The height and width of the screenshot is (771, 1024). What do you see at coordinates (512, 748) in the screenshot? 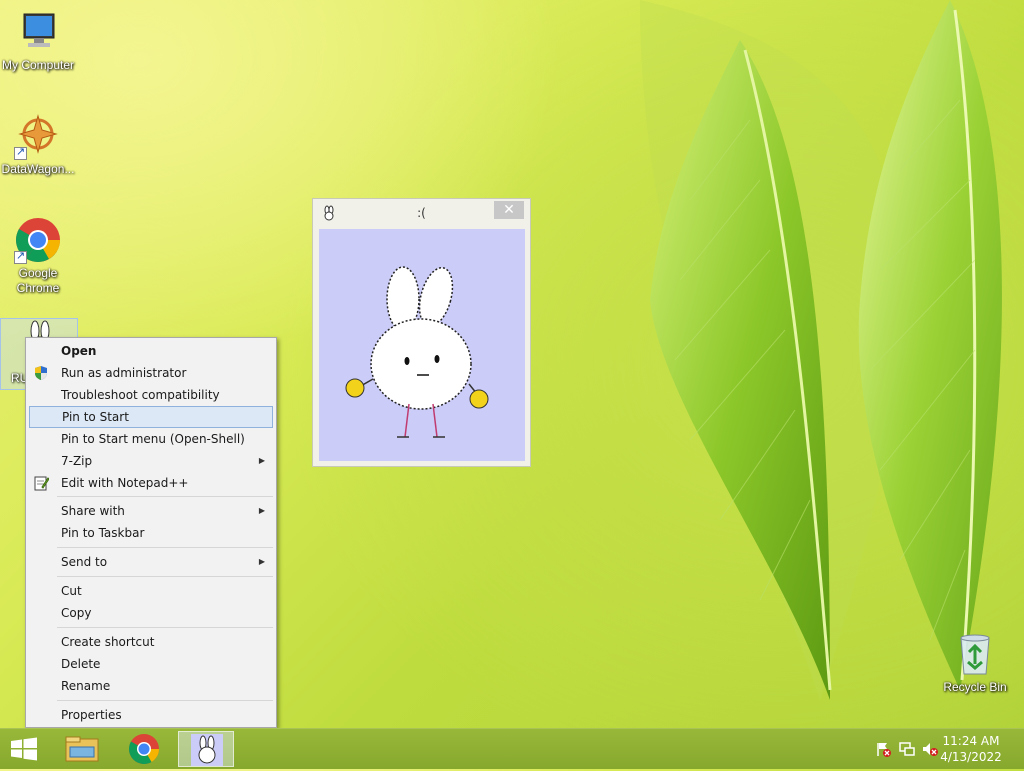
I see `taskbar: 11:24 AM 4/13/2022` at bounding box center [512, 748].